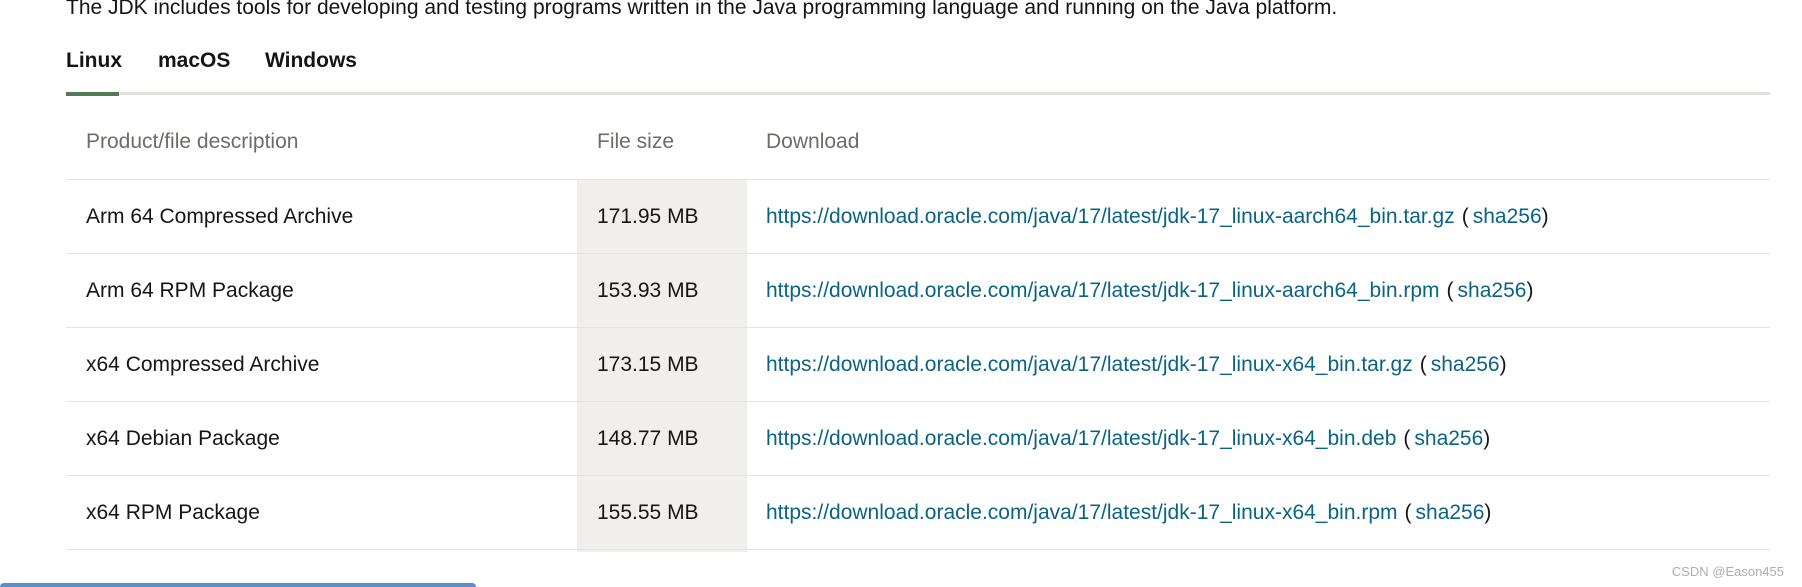  I want to click on row-file-size: 173.15 MB, so click(648, 364).